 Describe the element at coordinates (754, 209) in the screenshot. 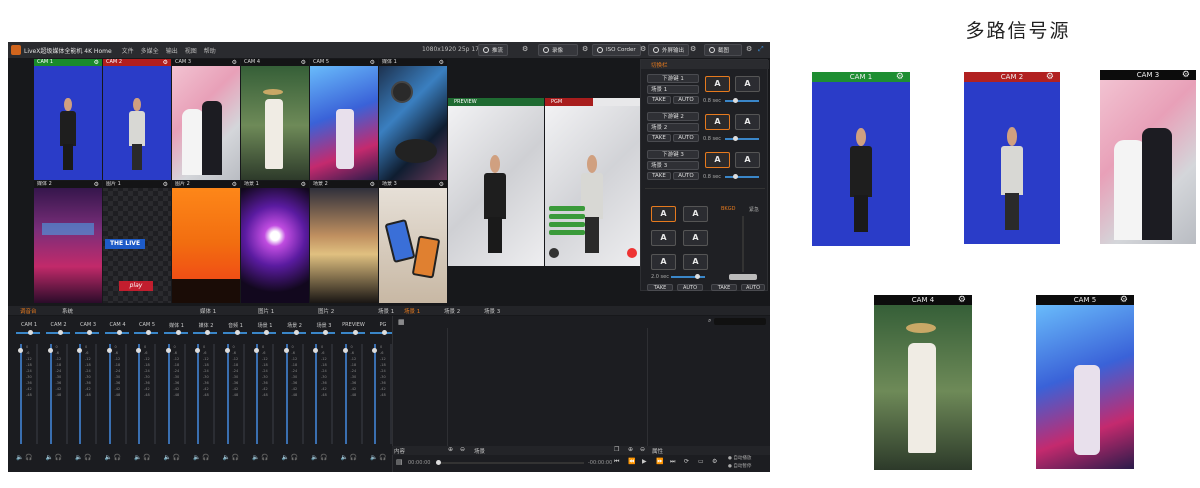

I see `bkgd-alt-label: 紧急` at that location.